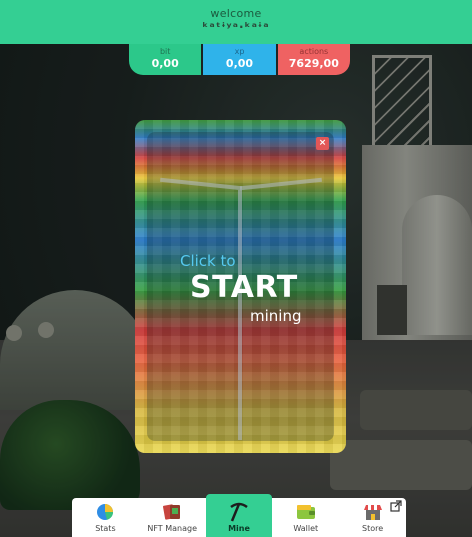 This screenshot has width=472, height=537. I want to click on nav-item-wallet: Wallet, so click(305, 517).